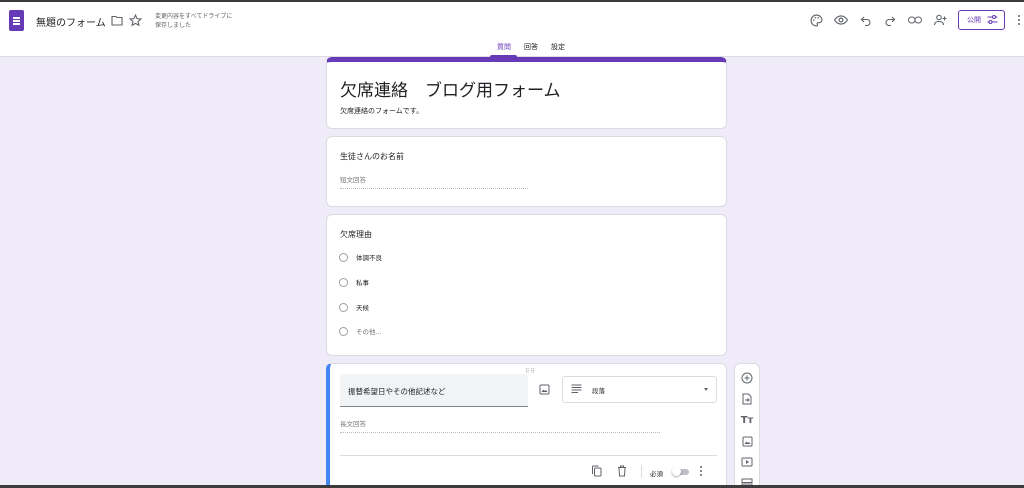  Describe the element at coordinates (641, 471) in the screenshot. I see `footer-separator` at that location.